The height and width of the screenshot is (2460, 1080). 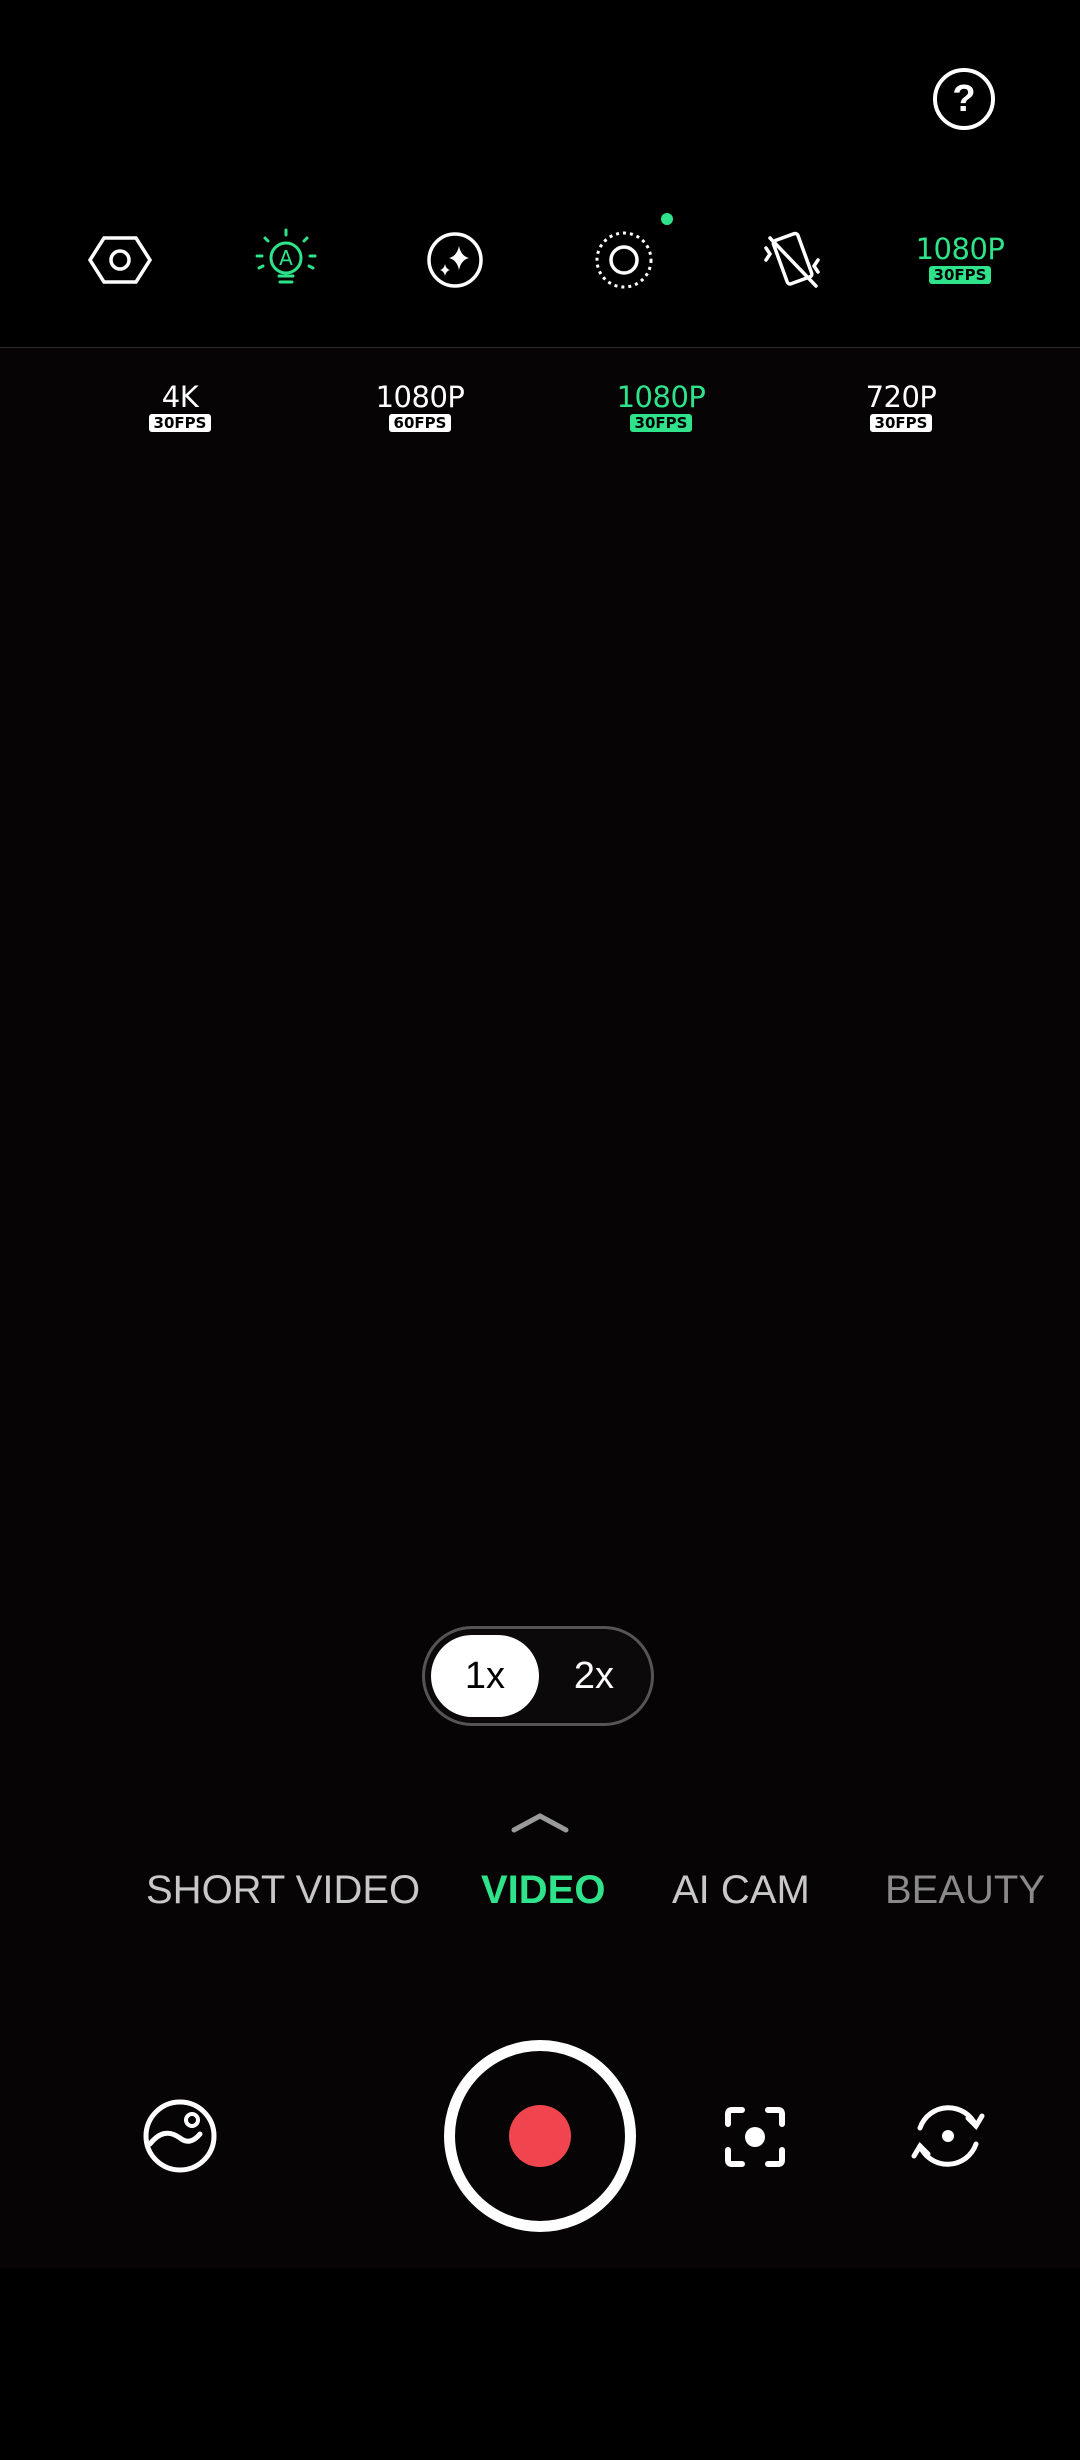 I want to click on zoom-2x-button: 2x, so click(x=594, y=1676).